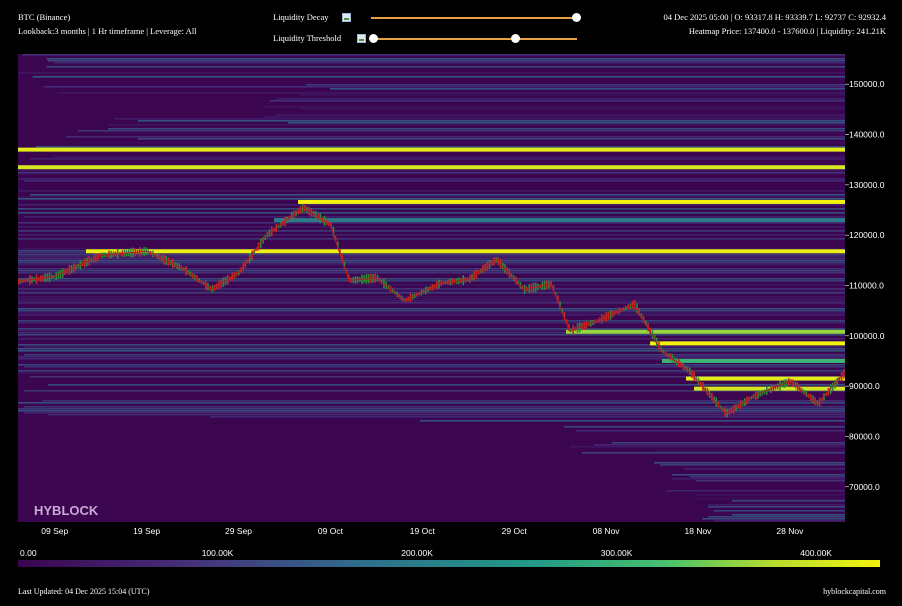 This screenshot has height=606, width=902. Describe the element at coordinates (864, 487) in the screenshot. I see `y-tick-label: 70000.0` at that location.